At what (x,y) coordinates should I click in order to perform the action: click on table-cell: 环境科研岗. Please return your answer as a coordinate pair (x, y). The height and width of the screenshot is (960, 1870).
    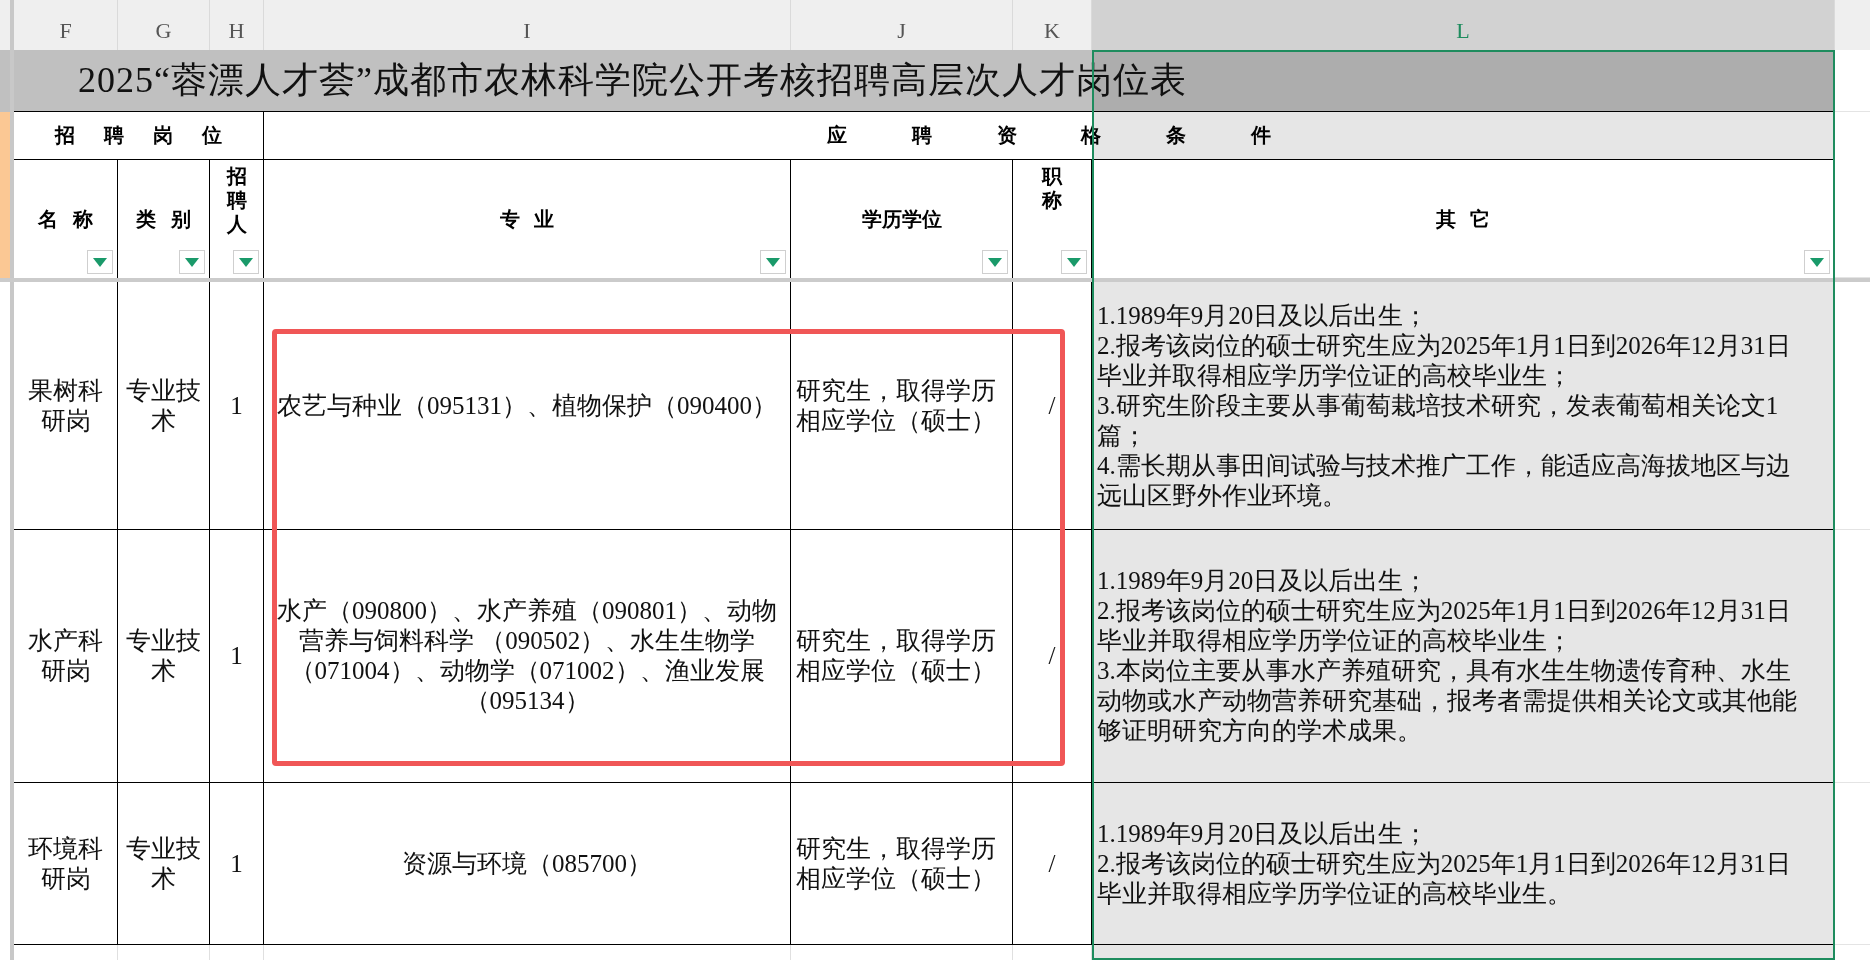
    Looking at the image, I should click on (66, 864).